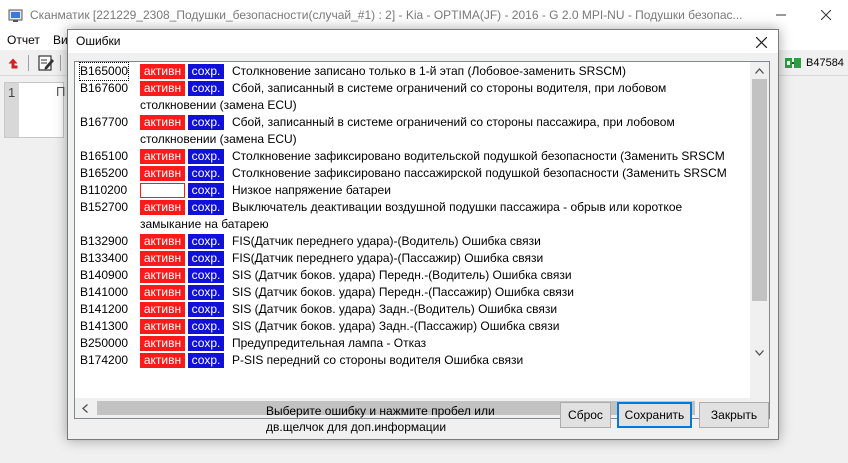 The width and height of the screenshot is (848, 463). I want to click on scroll-left-button, so click(85, 408).